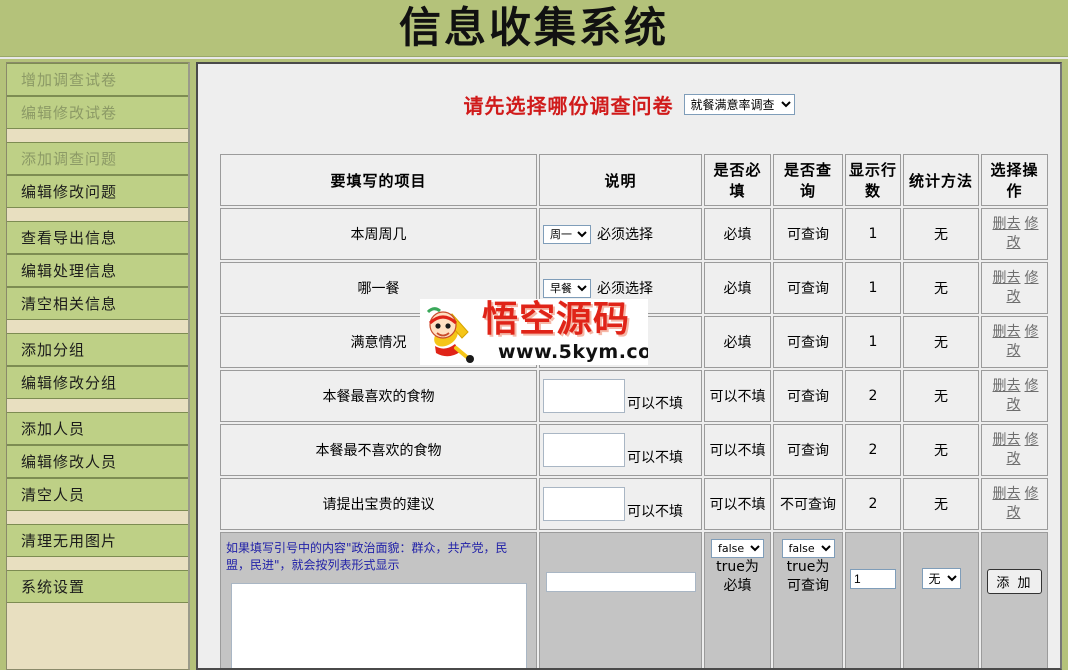 This screenshot has width=1068, height=670. I want to click on sidebar-item-0: 增加调查试卷, so click(97, 79).